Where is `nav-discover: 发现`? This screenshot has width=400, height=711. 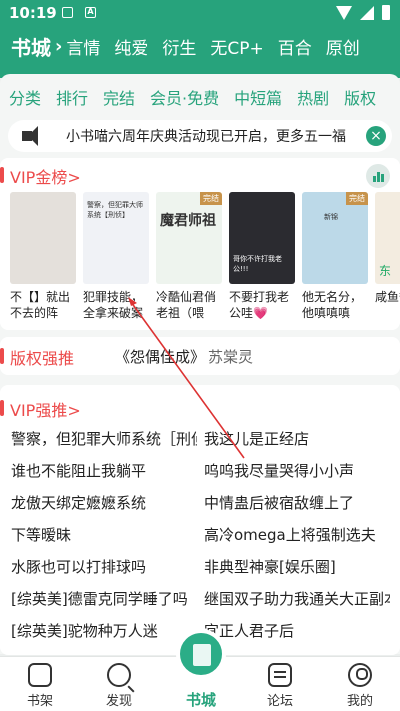 nav-discover: 发现 is located at coordinates (119, 686).